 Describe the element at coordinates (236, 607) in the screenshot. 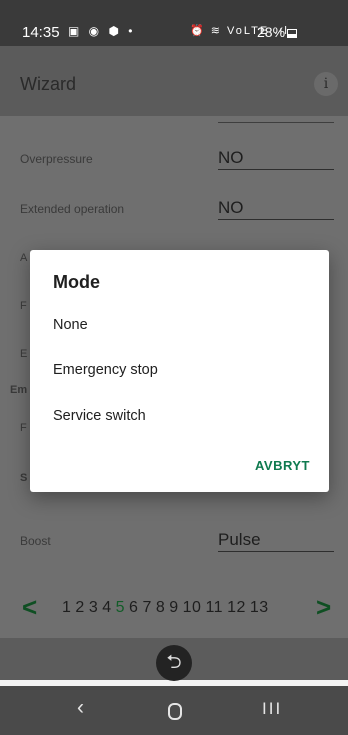

I see `page-number: 12` at that location.